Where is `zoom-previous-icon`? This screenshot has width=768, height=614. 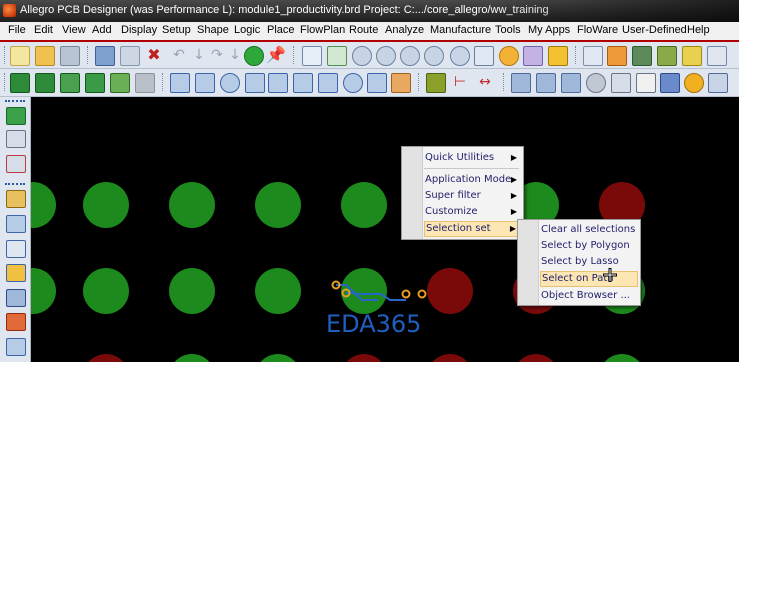 zoom-previous-icon is located at coordinates (460, 56).